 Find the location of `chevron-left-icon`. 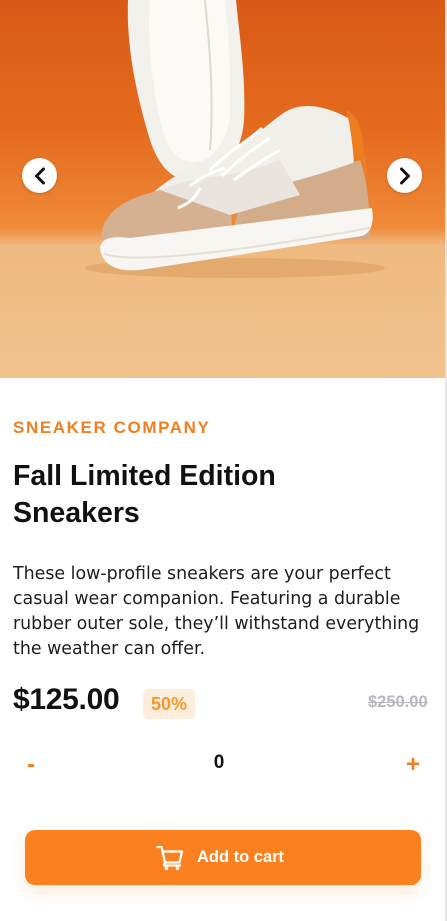

chevron-left-icon is located at coordinates (39, 175).